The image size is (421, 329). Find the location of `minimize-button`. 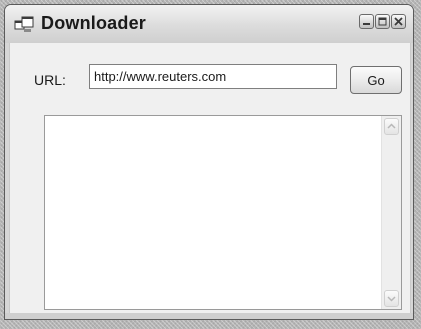

minimize-button is located at coordinates (366, 21).